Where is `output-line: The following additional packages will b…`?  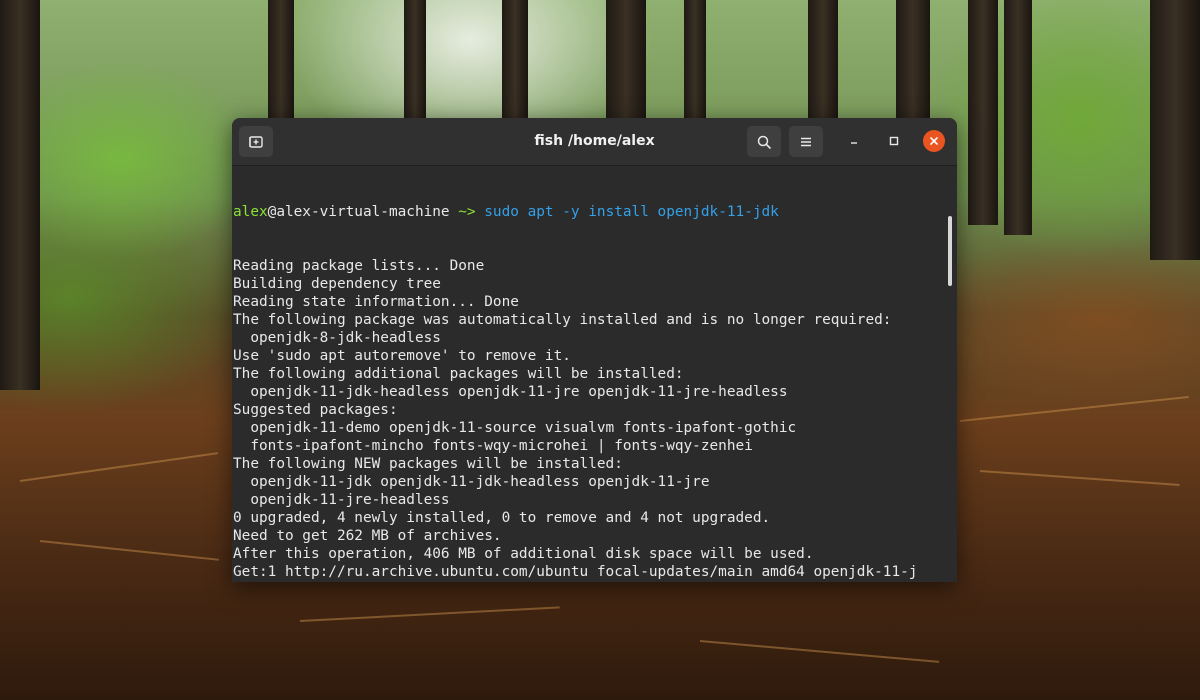
output-line: The following additional packages will b… is located at coordinates (458, 374).